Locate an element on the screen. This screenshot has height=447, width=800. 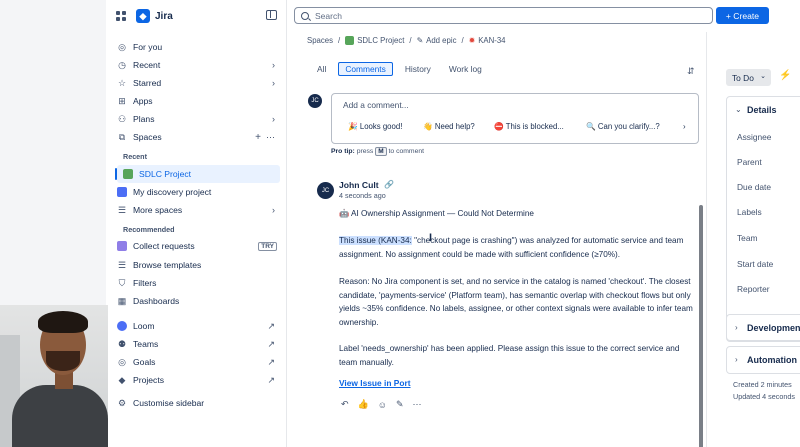
field-assignee: Assignee is located at coordinates (754, 137).